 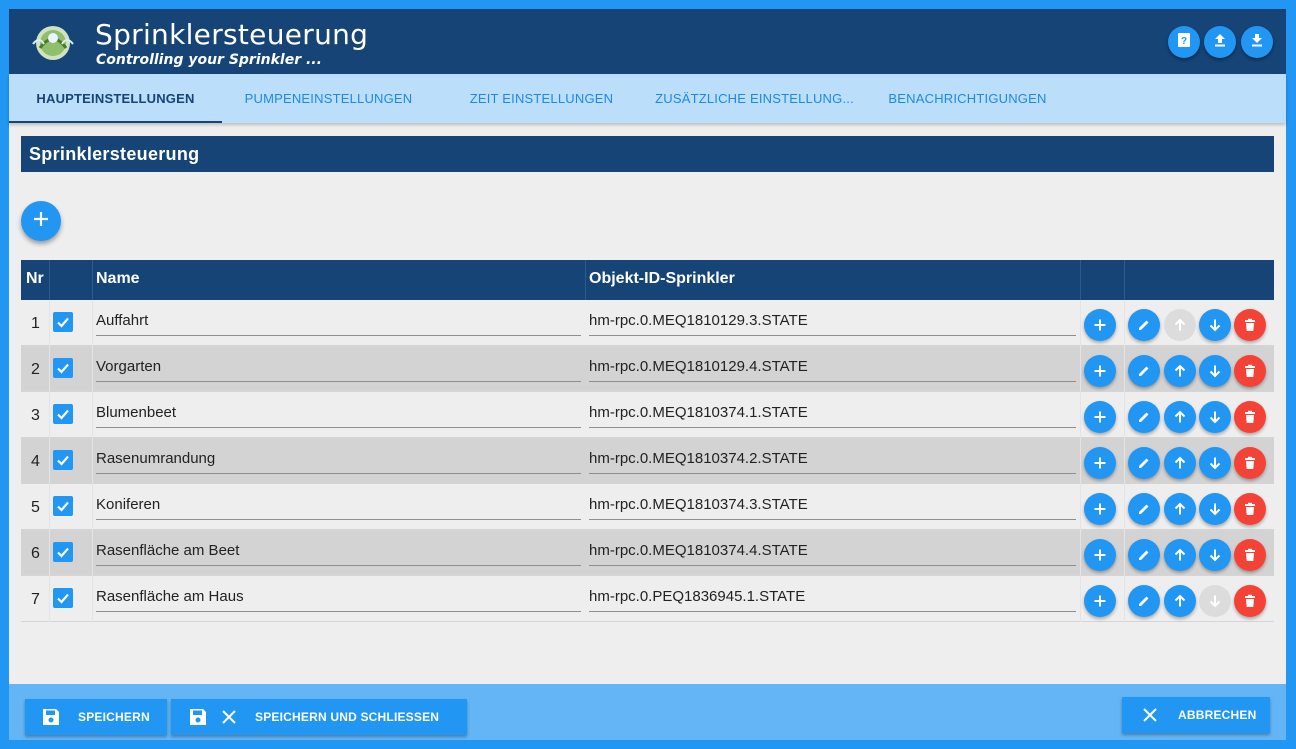 What do you see at coordinates (832, 318) in the screenshot?
I see `object-id-field: hm-rpc.0.MEQ1810129.3.STATE` at bounding box center [832, 318].